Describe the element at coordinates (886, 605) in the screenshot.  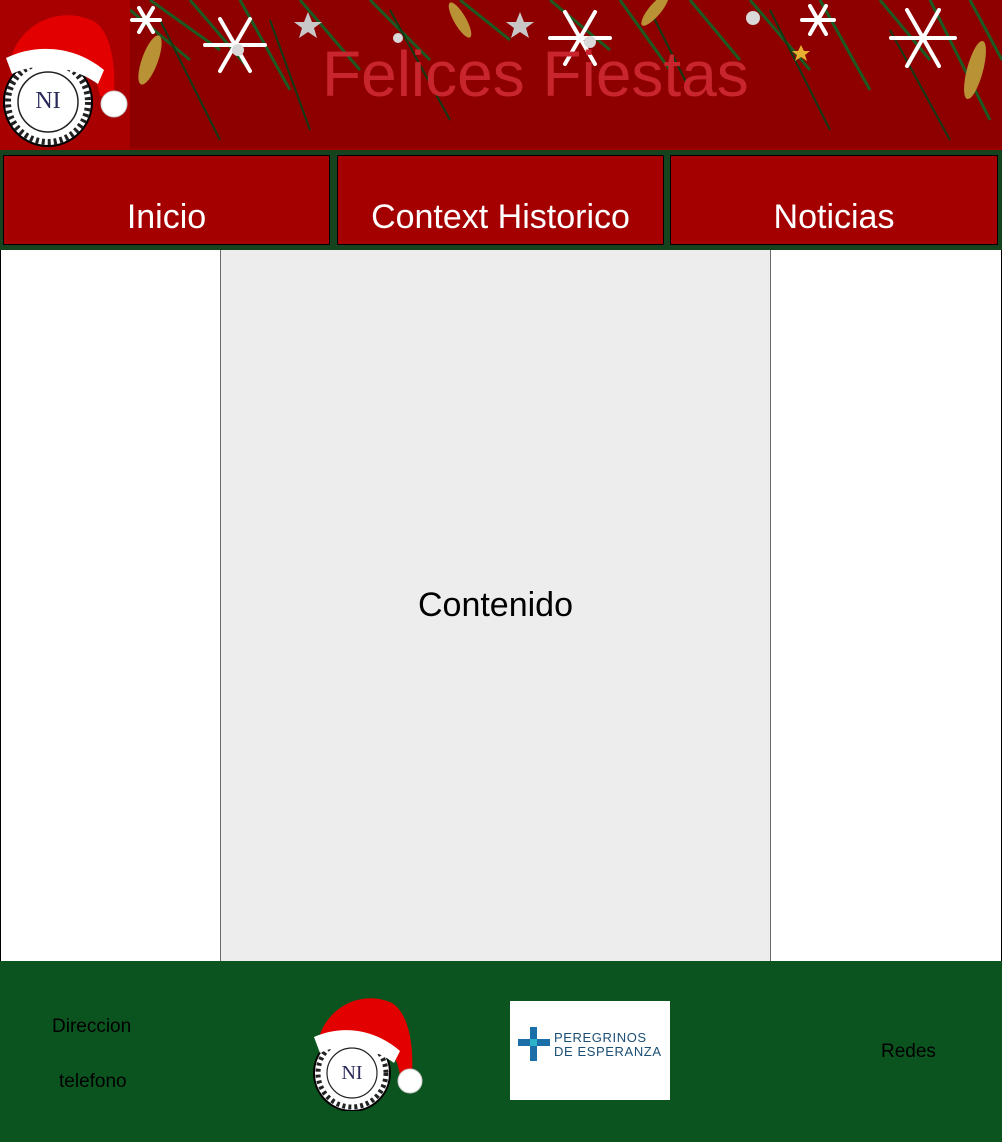
I see `right-sidebar` at that location.